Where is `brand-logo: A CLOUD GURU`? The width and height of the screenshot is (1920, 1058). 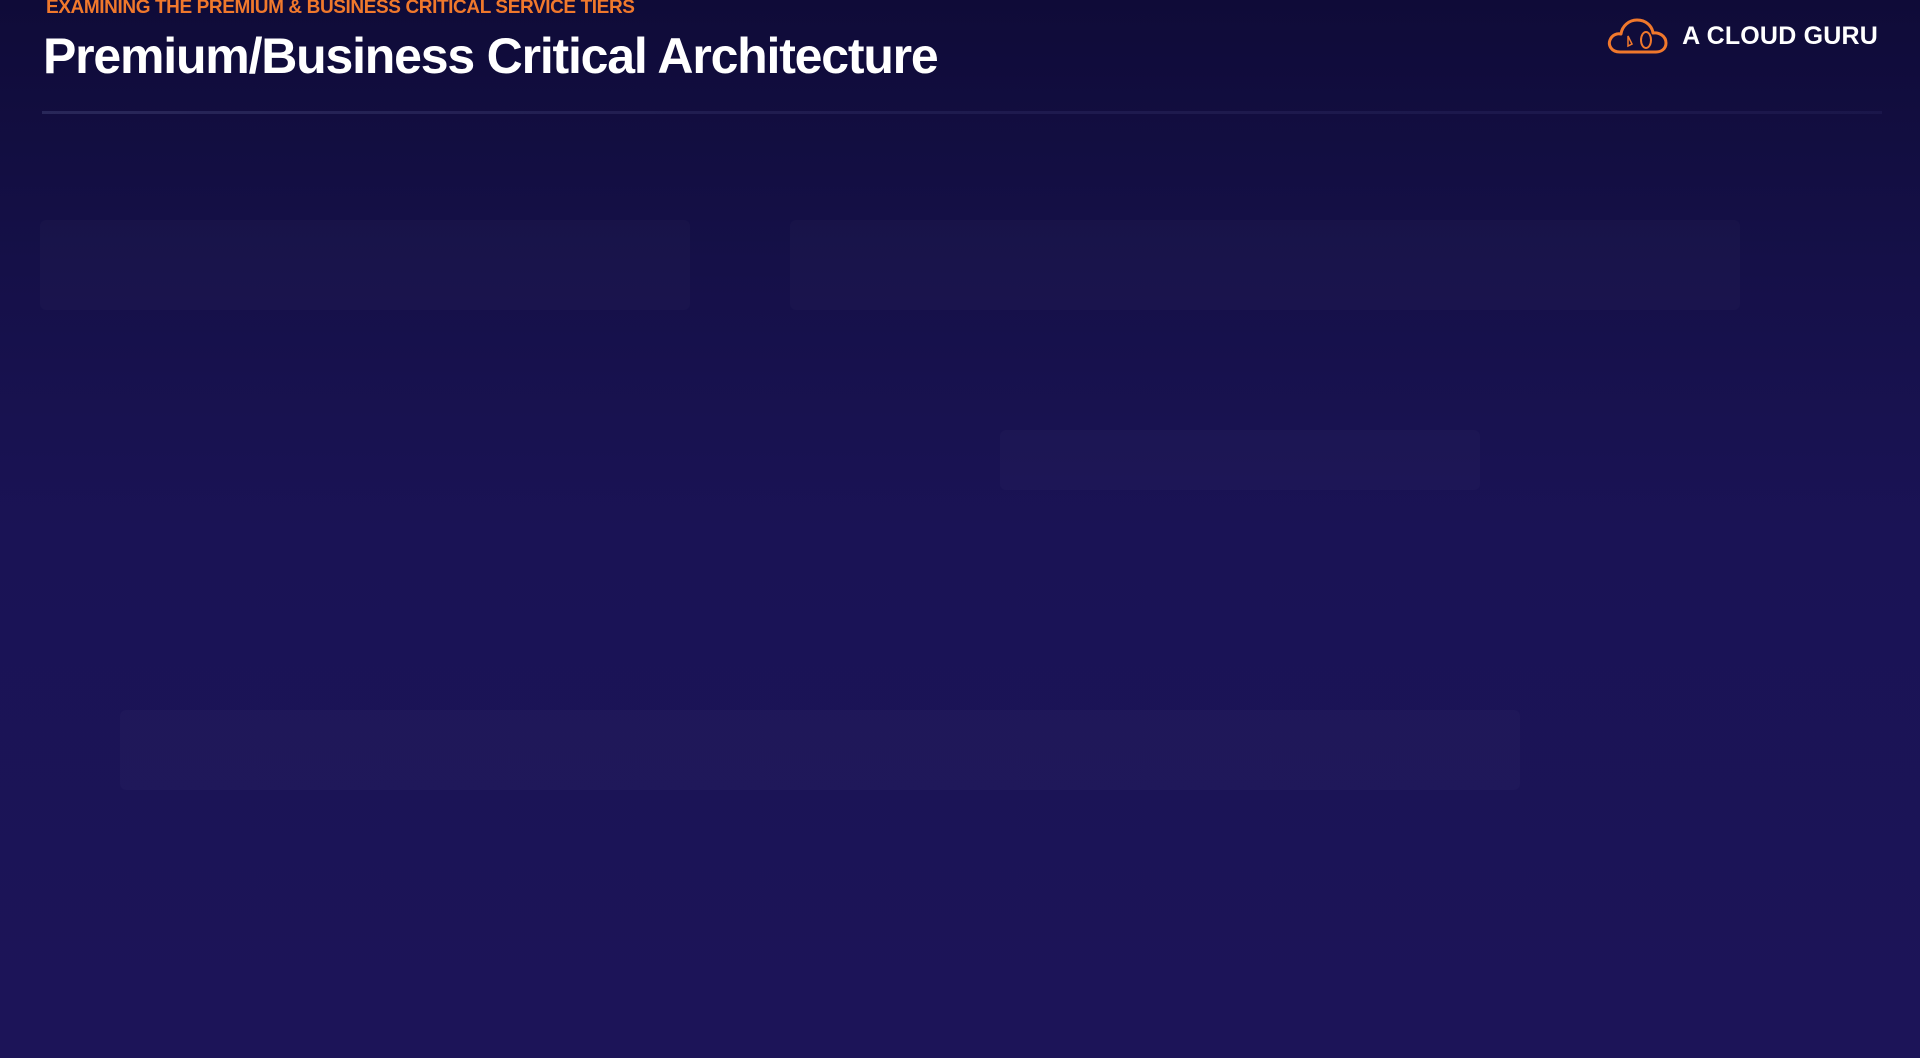 brand-logo: A CLOUD GURU is located at coordinates (1742, 36).